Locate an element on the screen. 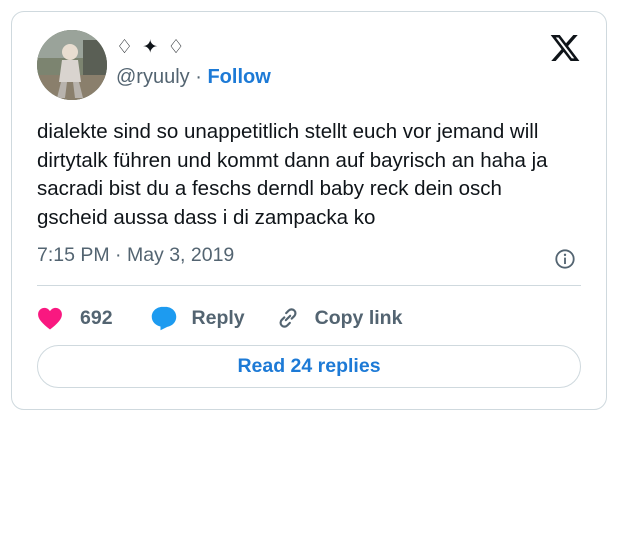 This screenshot has height=538, width=620. copy-link-button: Copy link is located at coordinates (339, 318).